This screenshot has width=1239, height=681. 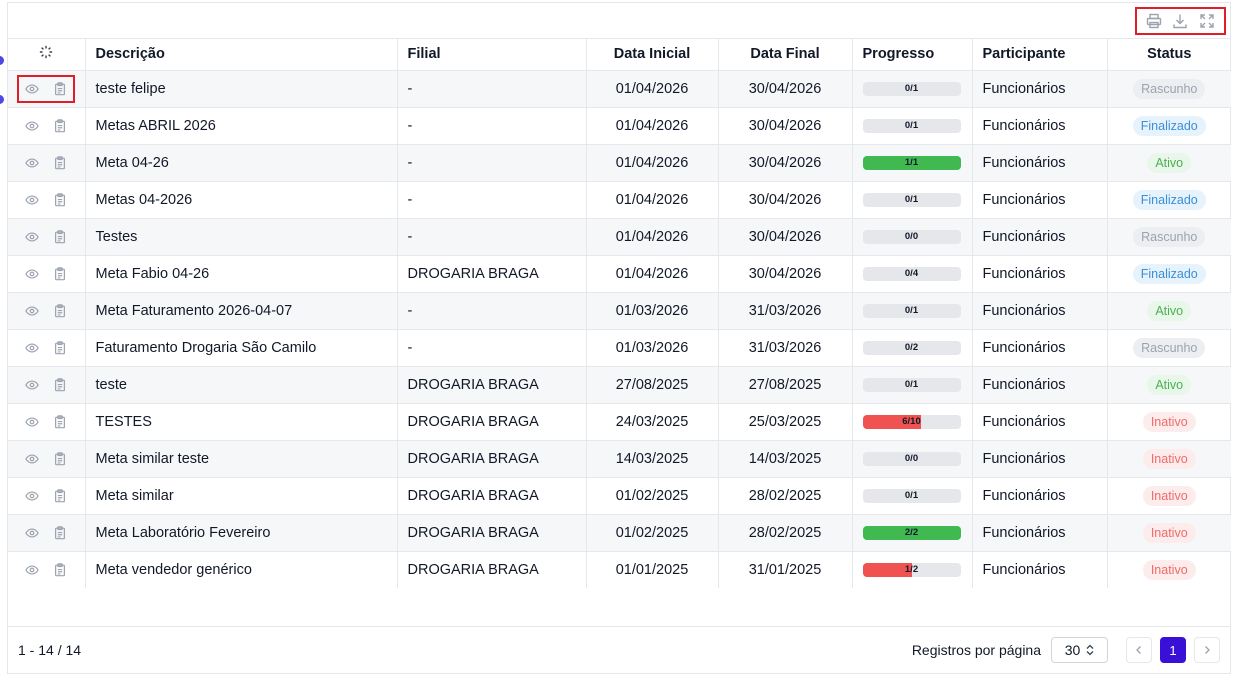 What do you see at coordinates (1079, 650) in the screenshot?
I see `per-page-select: 30` at bounding box center [1079, 650].